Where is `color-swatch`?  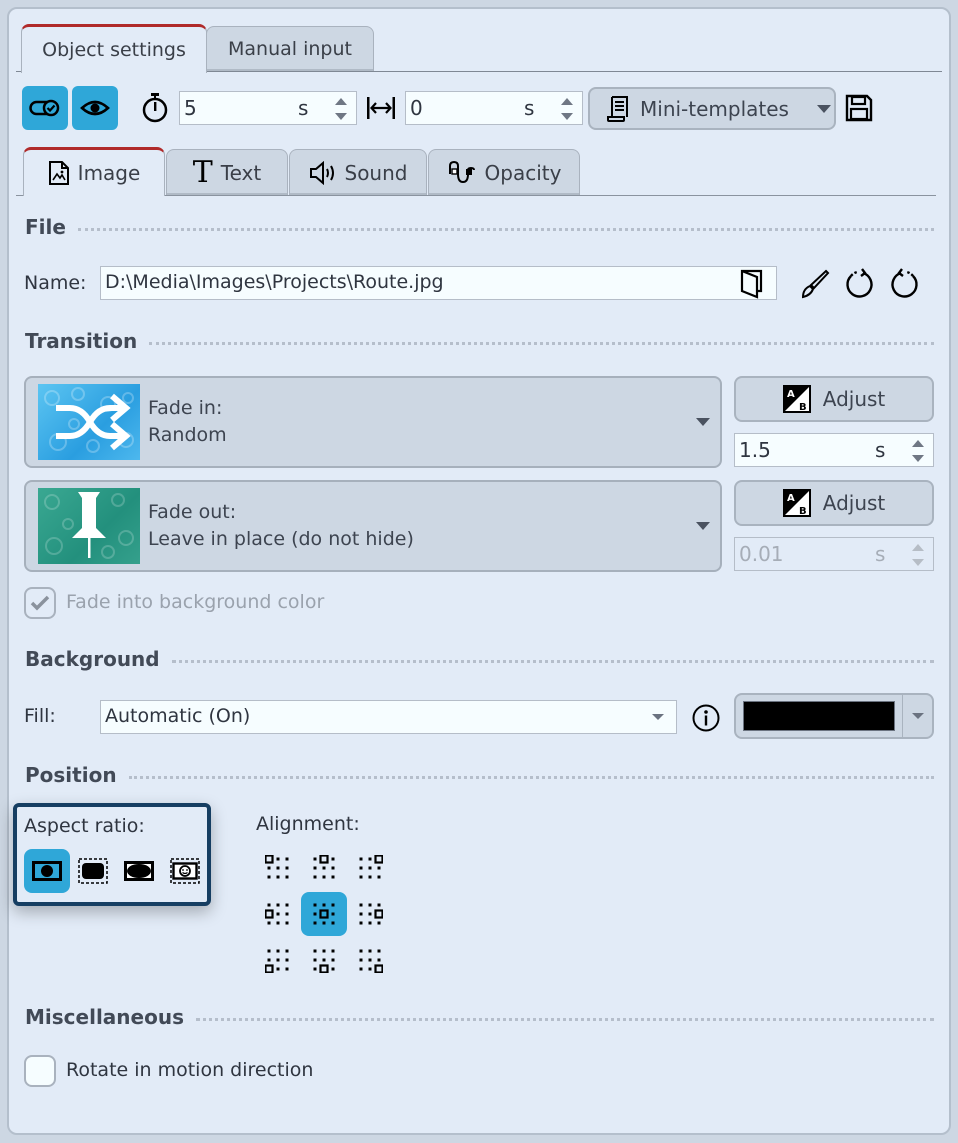 color-swatch is located at coordinates (819, 716).